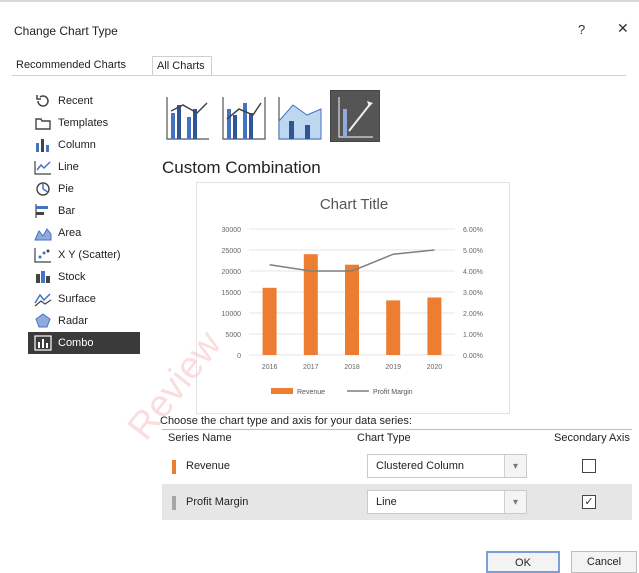  What do you see at coordinates (311, 392) in the screenshot?
I see `legend-revenue-label: Revenue` at bounding box center [311, 392].